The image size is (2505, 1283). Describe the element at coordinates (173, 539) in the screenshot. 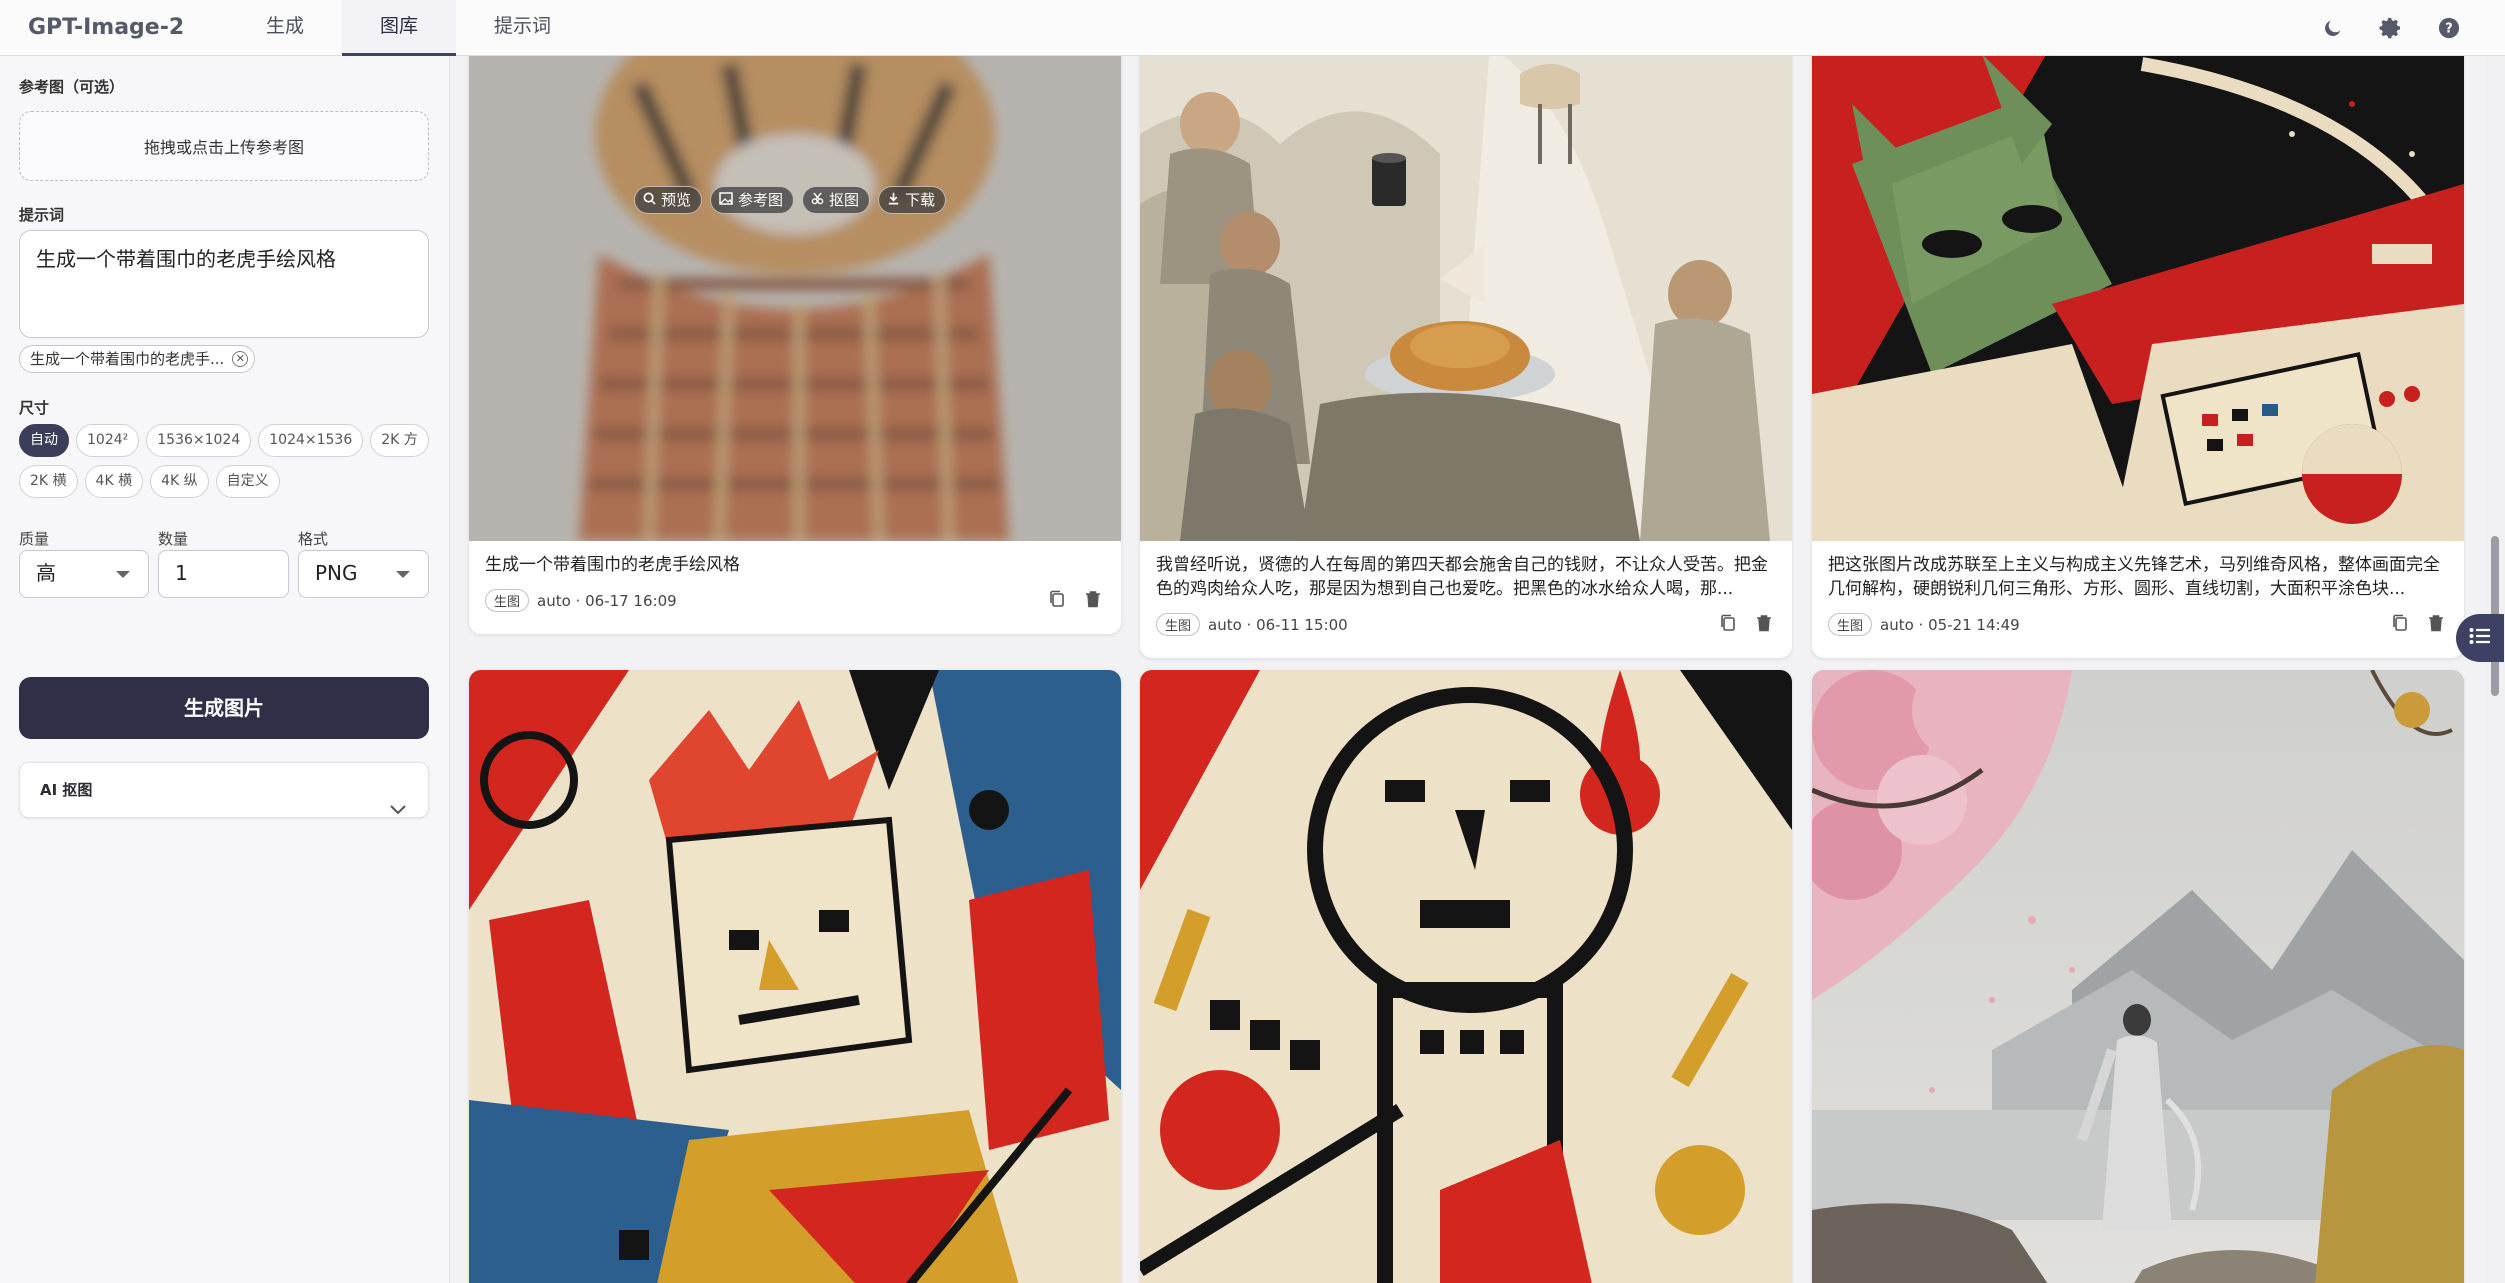

I see `count-label: 数量` at that location.